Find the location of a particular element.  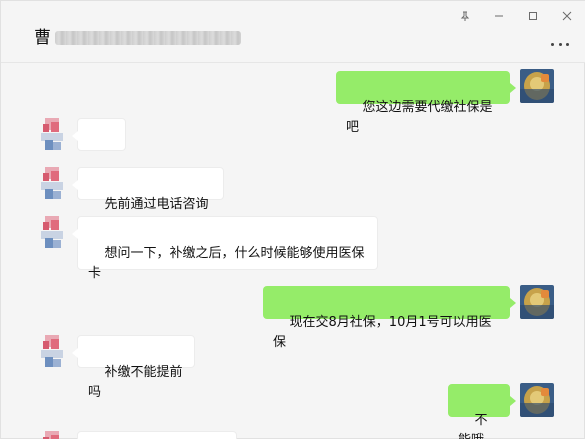

minimize-icon is located at coordinates (499, 16).